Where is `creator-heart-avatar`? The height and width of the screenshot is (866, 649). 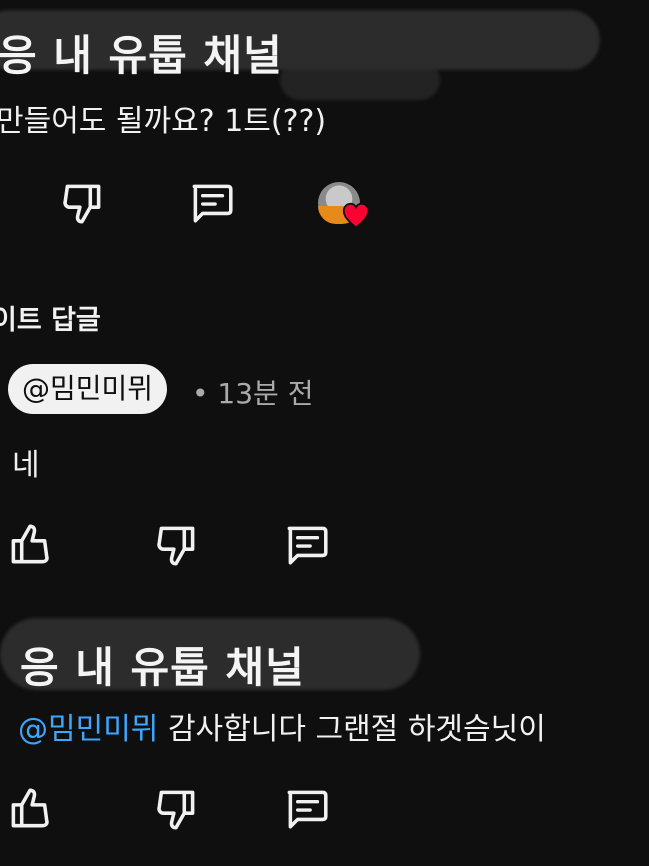 creator-heart-avatar is located at coordinates (344, 205).